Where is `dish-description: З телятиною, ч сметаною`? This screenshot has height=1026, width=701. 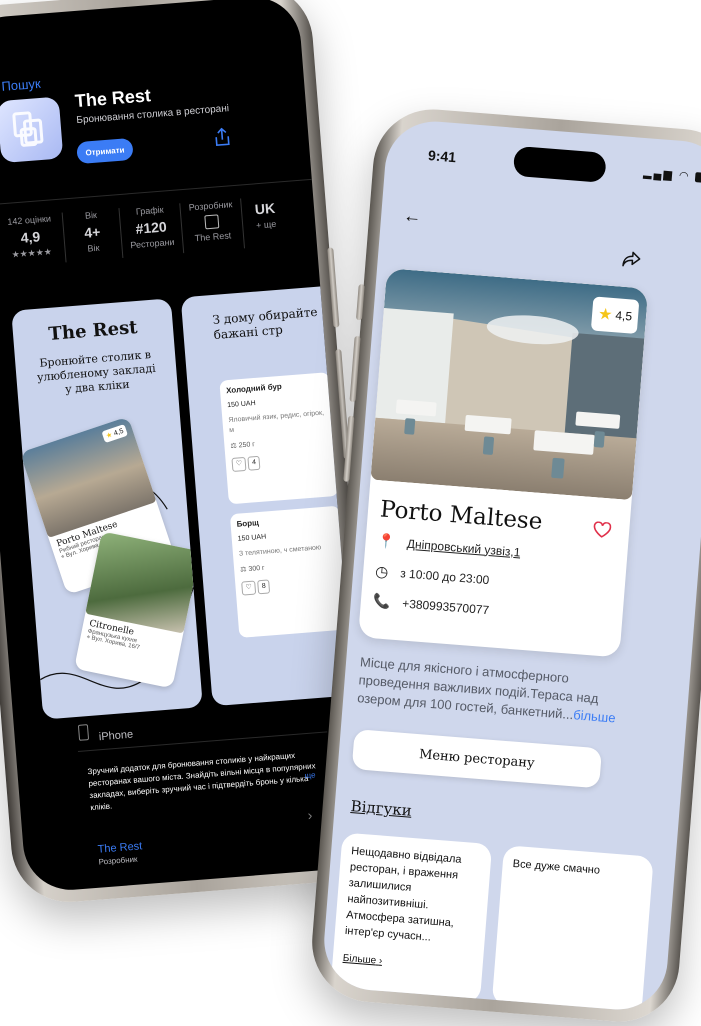
dish-description: З телятиною, ч сметаною is located at coordinates (280, 551).